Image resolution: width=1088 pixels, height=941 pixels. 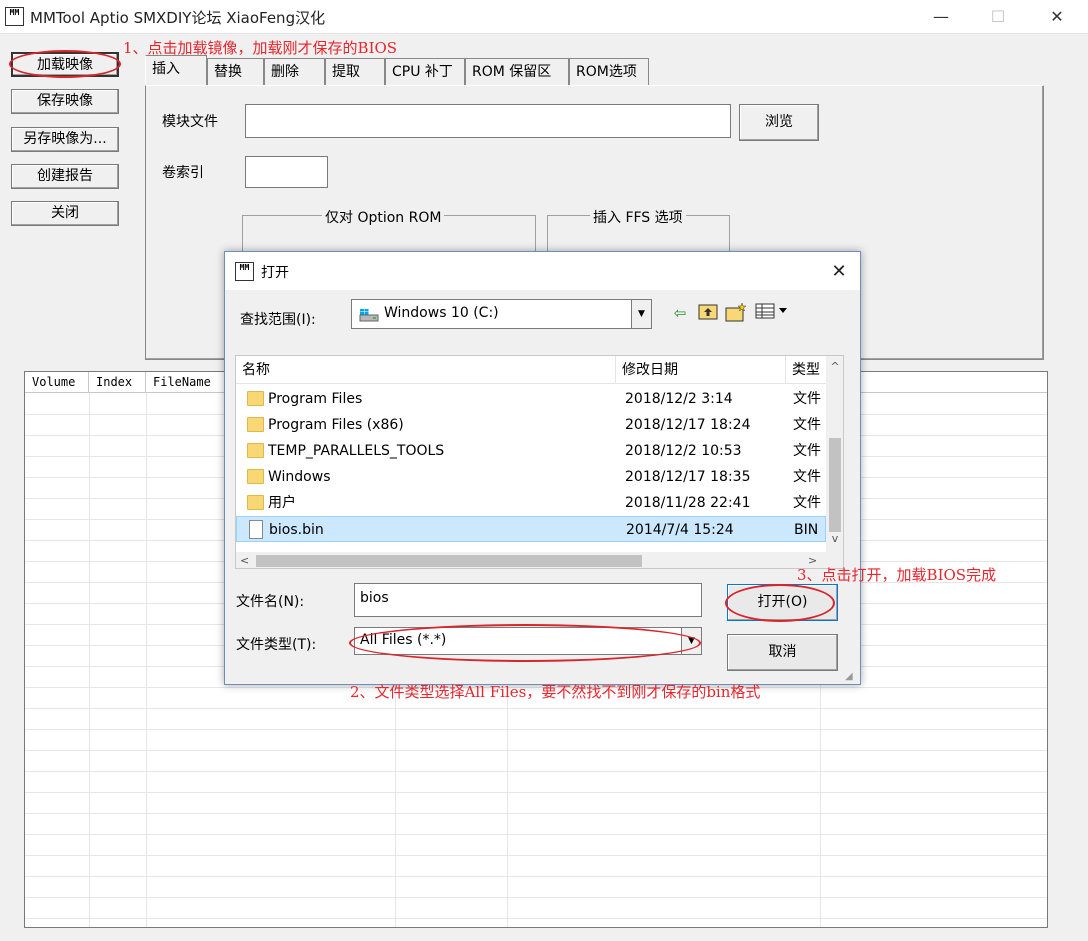 I want to click on window-title: MMTool Aptio SMXDIY论坛 XiaoFeng汉化, so click(x=178, y=18).